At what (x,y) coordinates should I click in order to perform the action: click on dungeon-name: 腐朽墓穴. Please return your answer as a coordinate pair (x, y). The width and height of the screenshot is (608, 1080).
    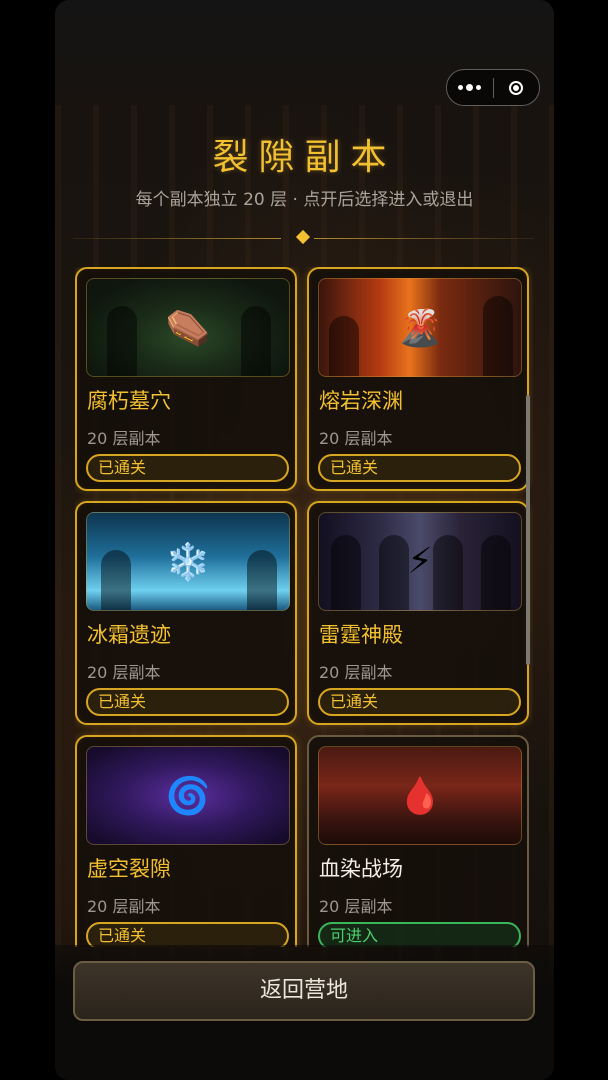
    Looking at the image, I should click on (129, 401).